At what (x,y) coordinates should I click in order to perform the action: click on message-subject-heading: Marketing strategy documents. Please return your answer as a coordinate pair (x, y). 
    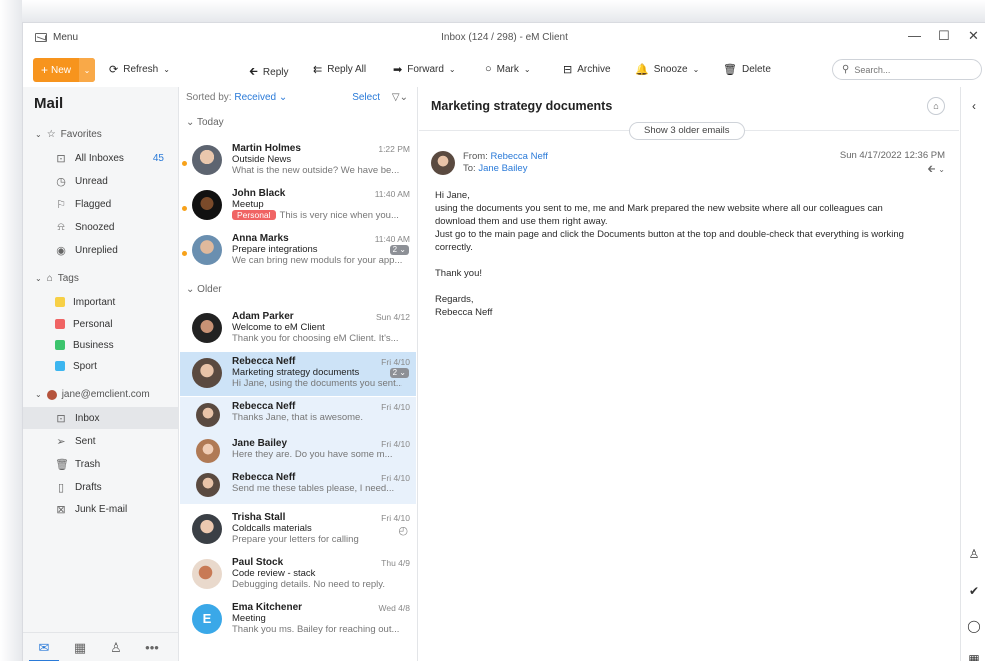
    Looking at the image, I should click on (522, 106).